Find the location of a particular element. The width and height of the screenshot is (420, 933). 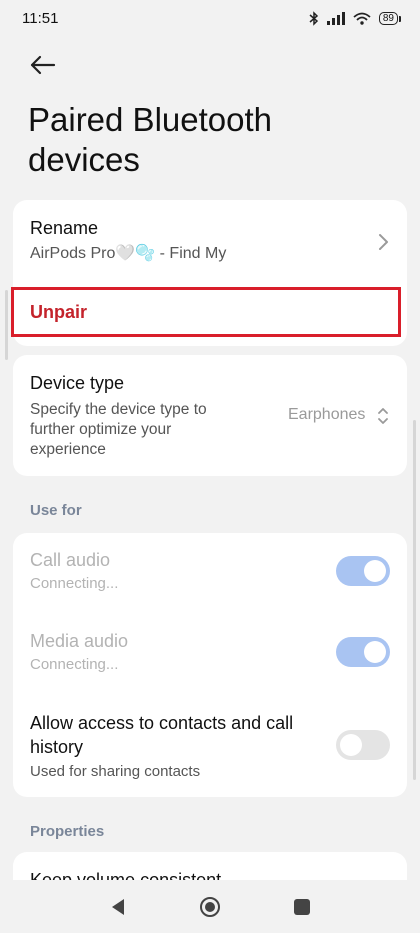

unpair-label: Unpair is located at coordinates (59, 312).